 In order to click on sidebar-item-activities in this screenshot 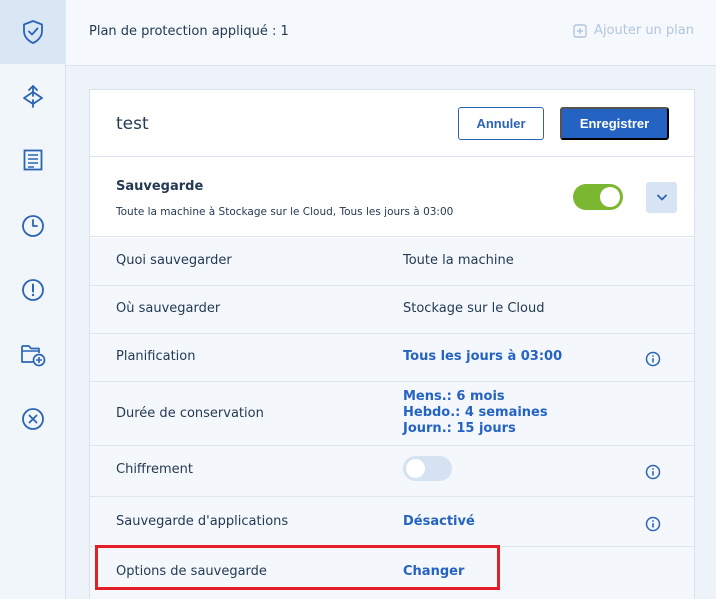, I will do `click(33, 226)`.